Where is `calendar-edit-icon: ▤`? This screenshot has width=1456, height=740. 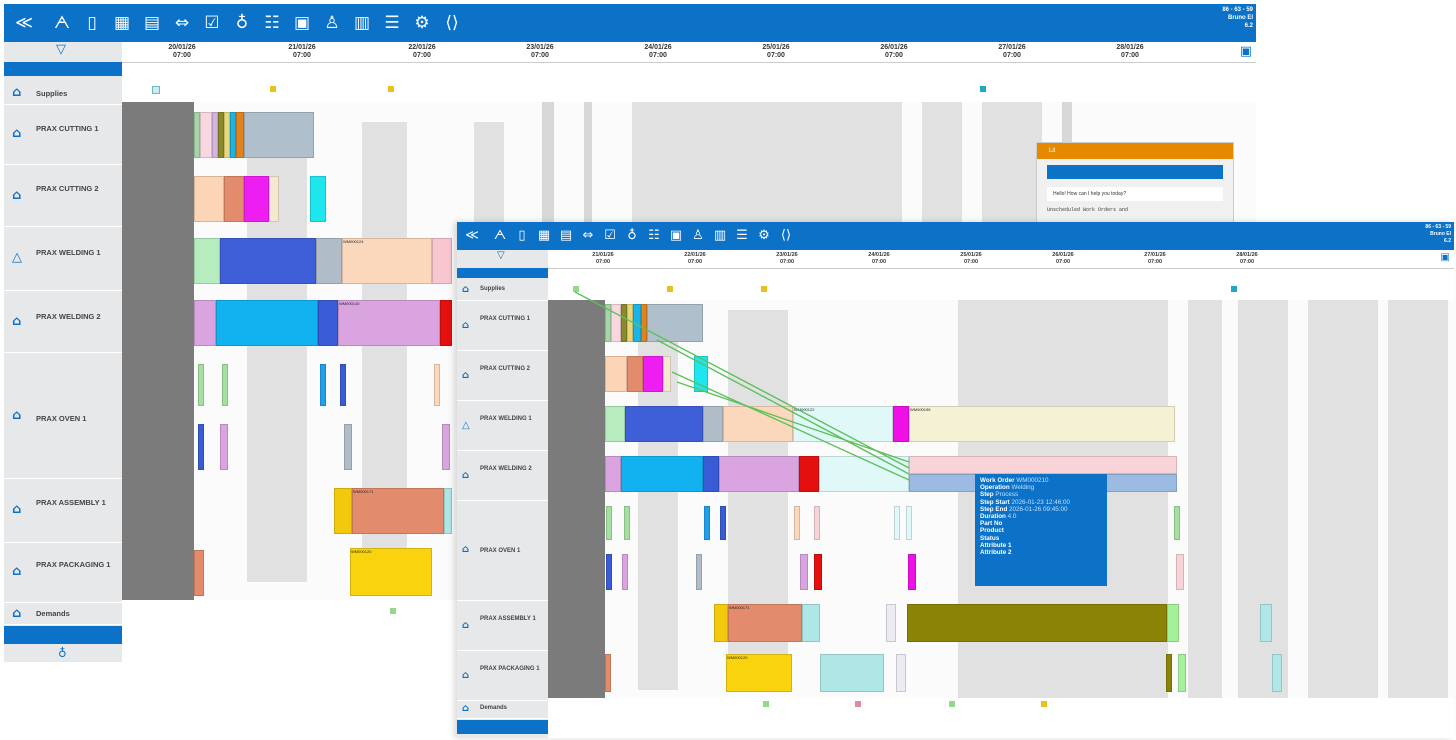 calendar-edit-icon: ▤ is located at coordinates (152, 23).